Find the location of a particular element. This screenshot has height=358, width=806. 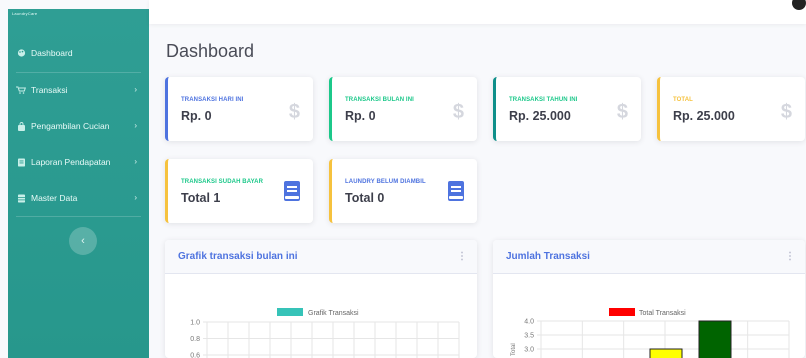

sidebar-item-laporan-pendapatan: Laporan Pendapatan › is located at coordinates (78, 162).